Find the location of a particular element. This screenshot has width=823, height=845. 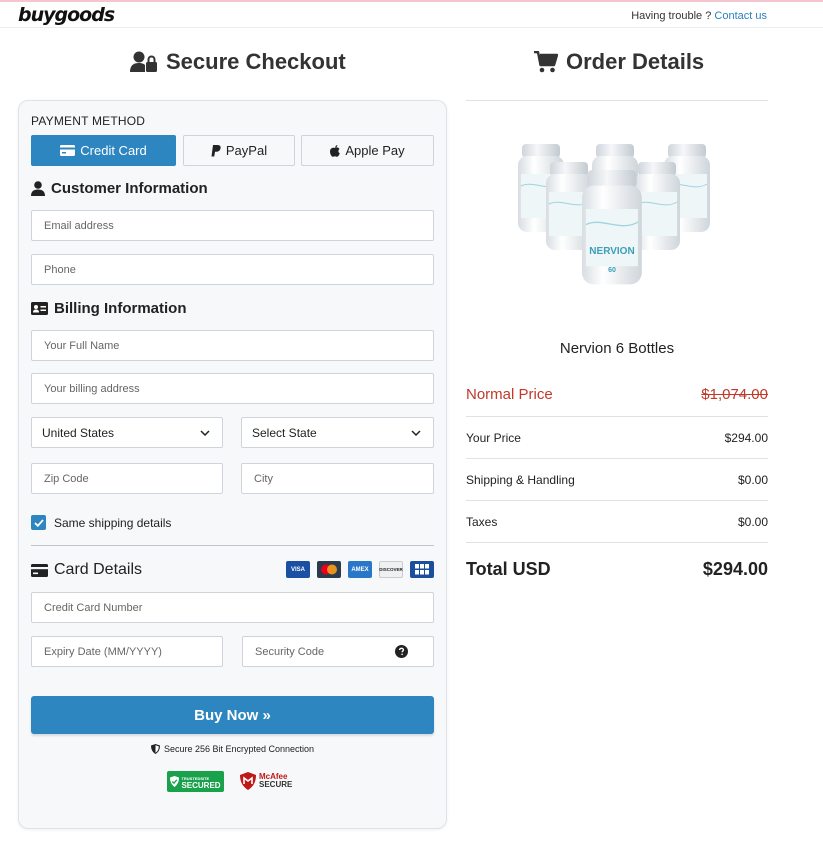

card-details-heading: Card Details is located at coordinates (86, 570).